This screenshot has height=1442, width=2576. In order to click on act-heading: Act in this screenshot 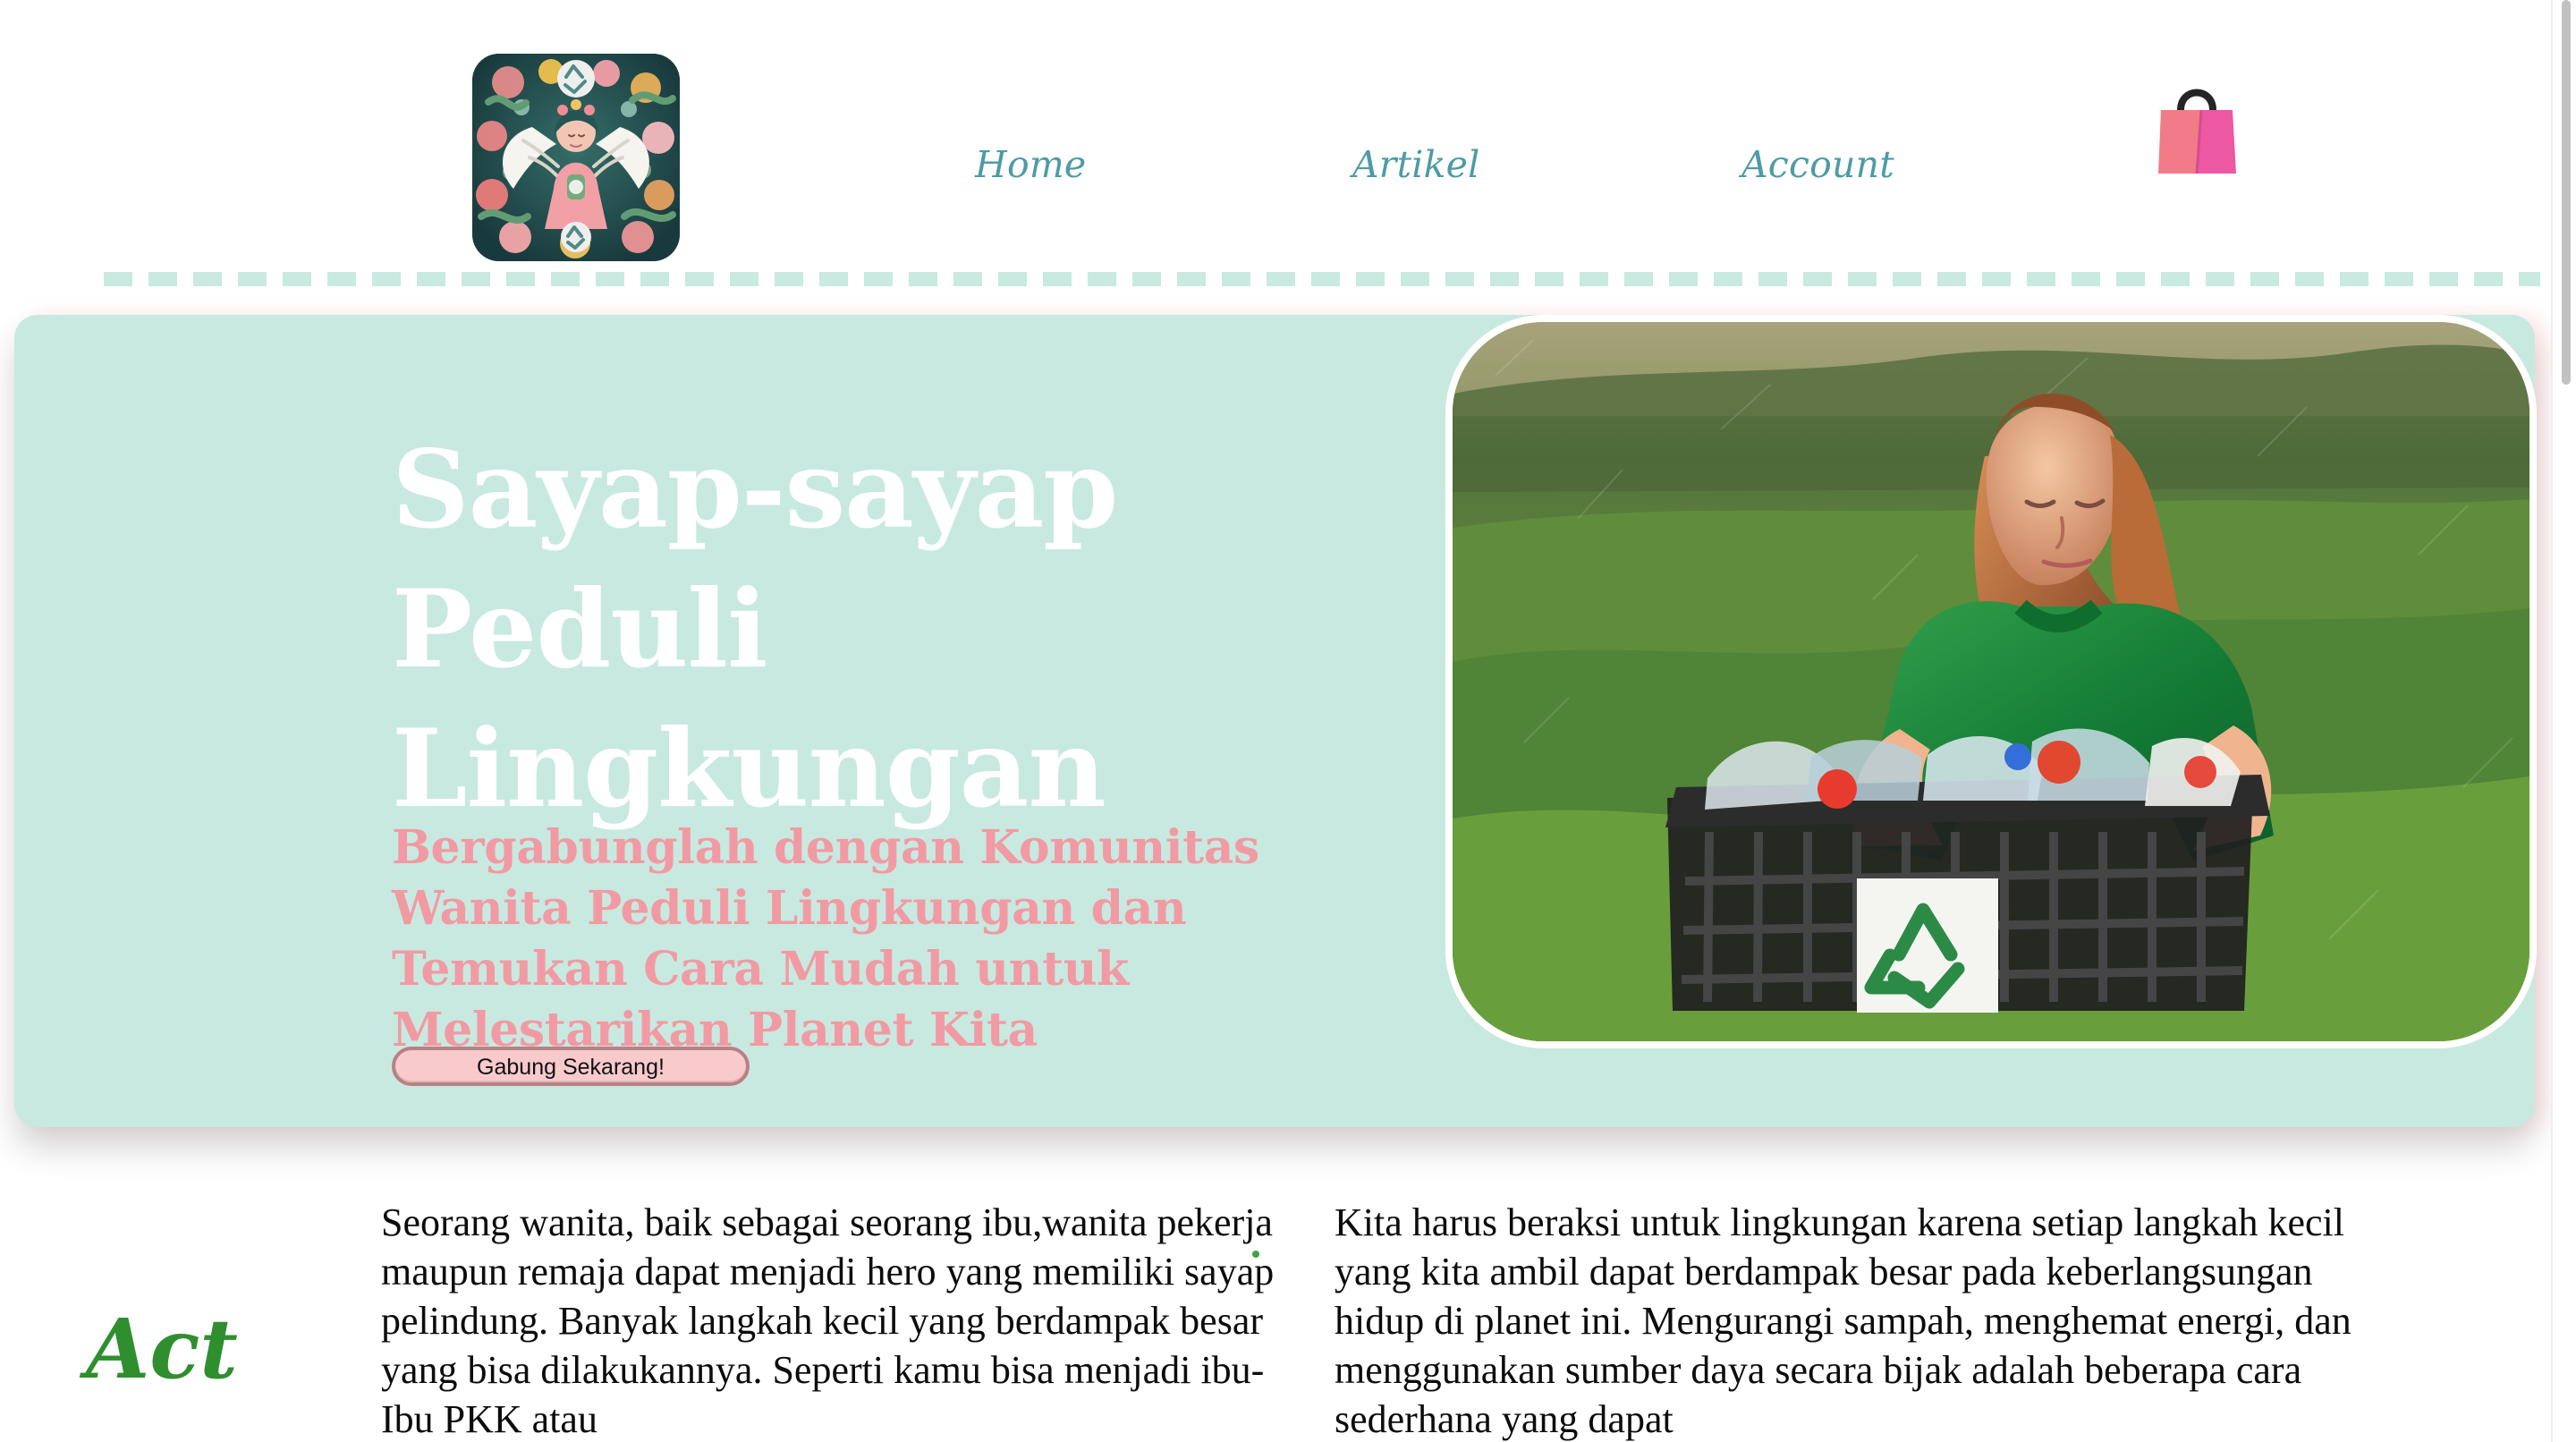, I will do `click(162, 1349)`.